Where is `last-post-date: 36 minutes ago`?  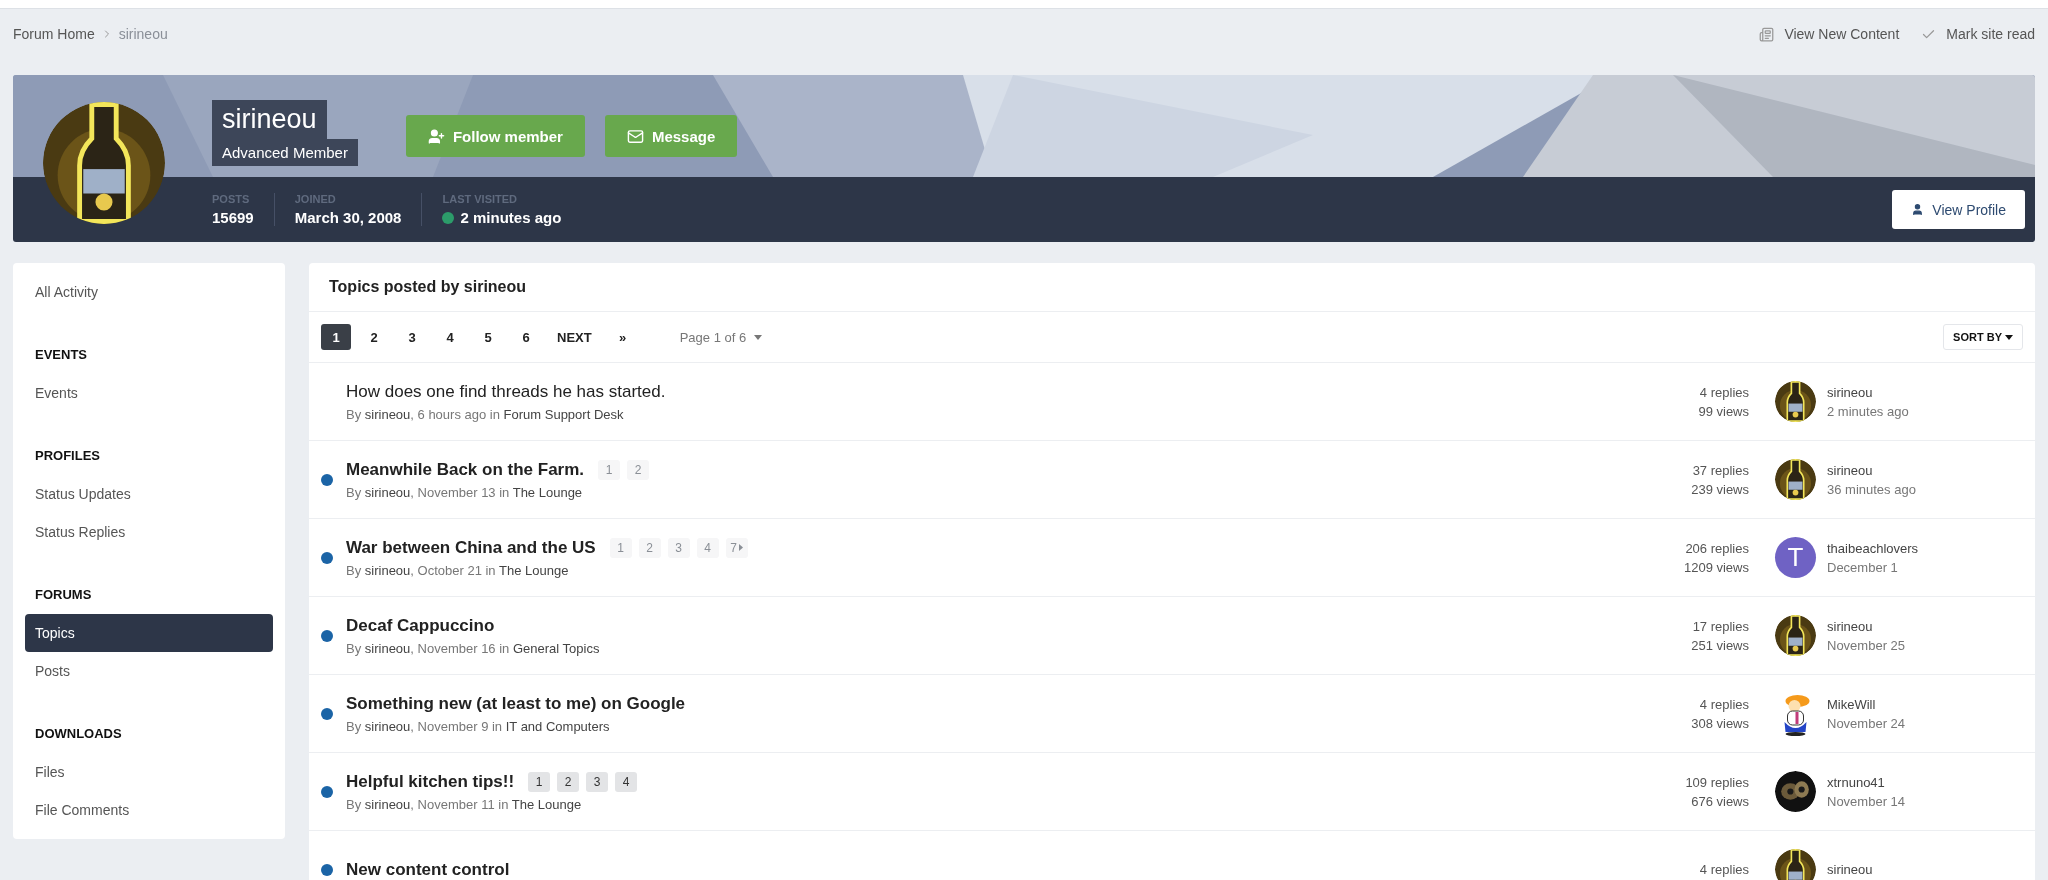 last-post-date: 36 minutes ago is located at coordinates (1871, 489).